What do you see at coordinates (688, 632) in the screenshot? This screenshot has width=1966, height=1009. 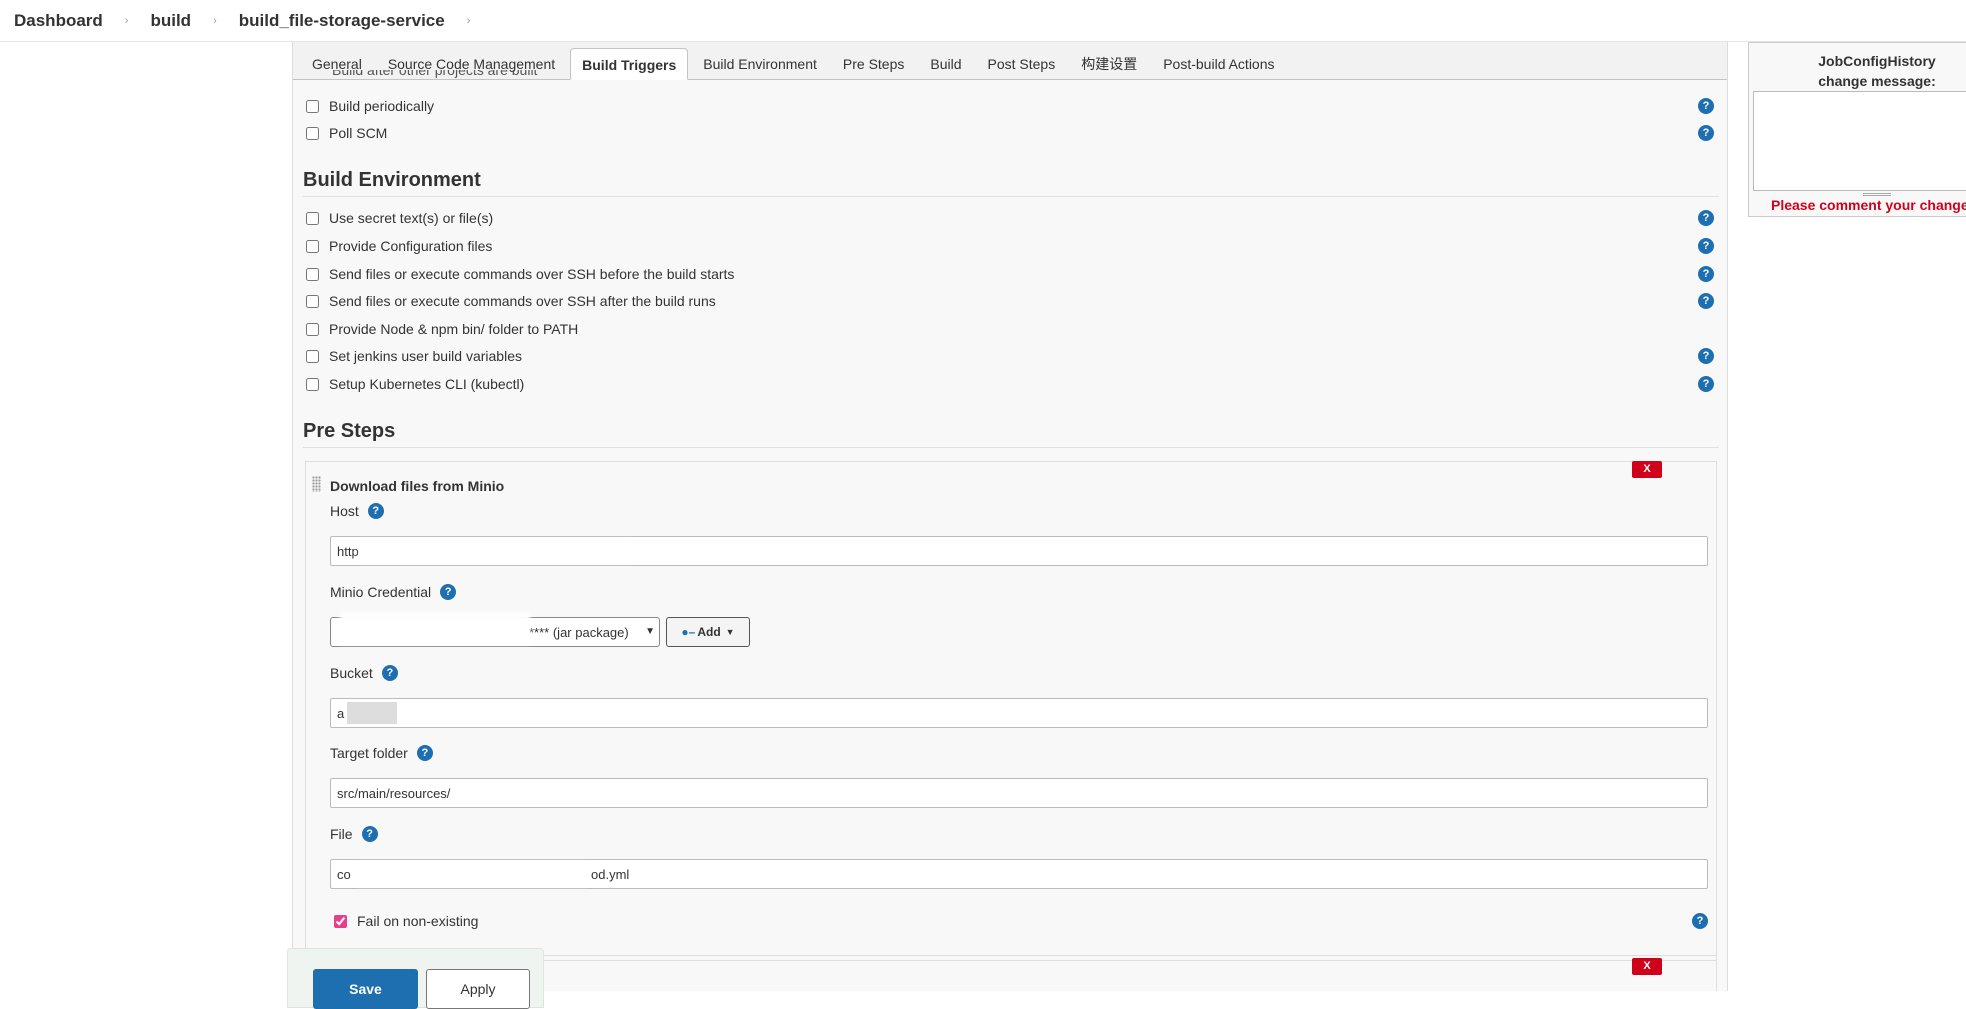 I see `key-icon: ●–` at bounding box center [688, 632].